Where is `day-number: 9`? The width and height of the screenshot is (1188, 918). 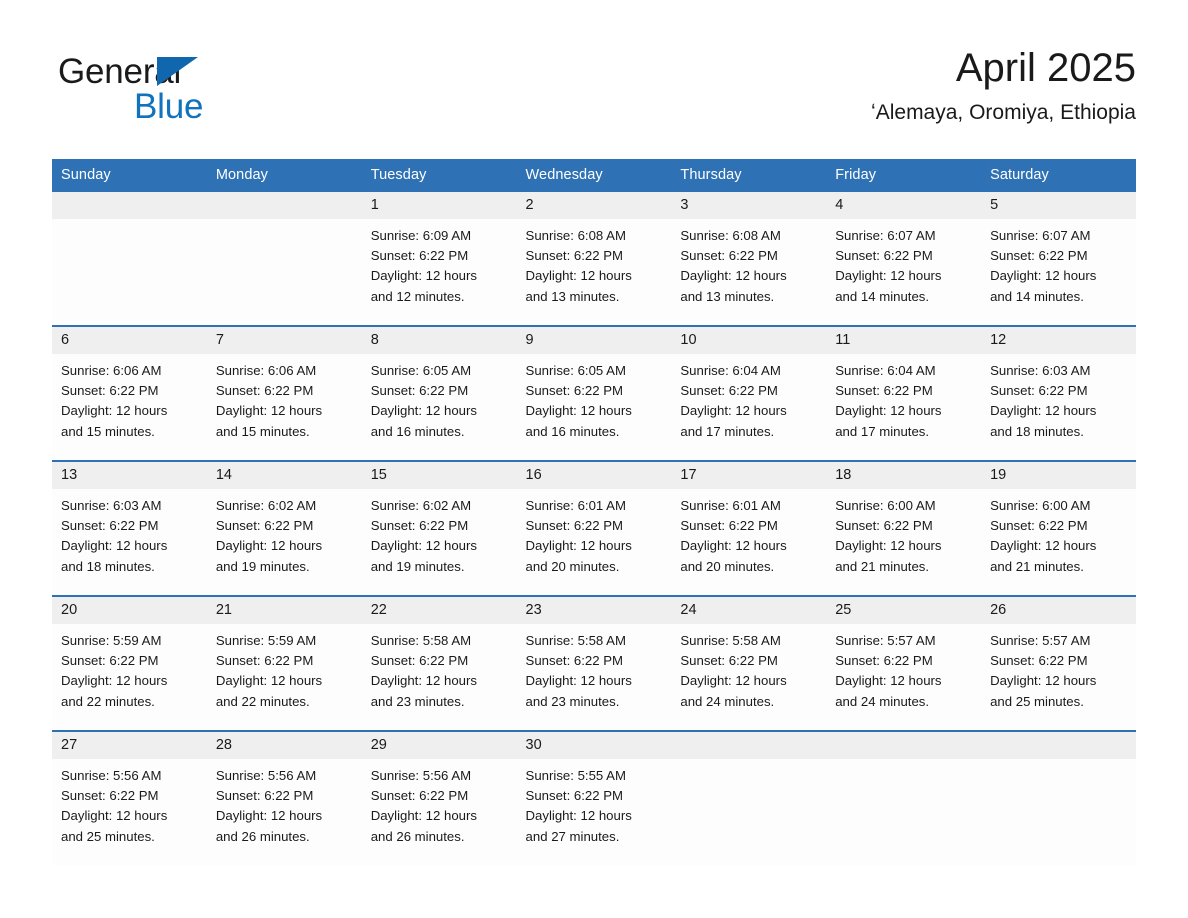
day-number: 9 is located at coordinates (594, 340).